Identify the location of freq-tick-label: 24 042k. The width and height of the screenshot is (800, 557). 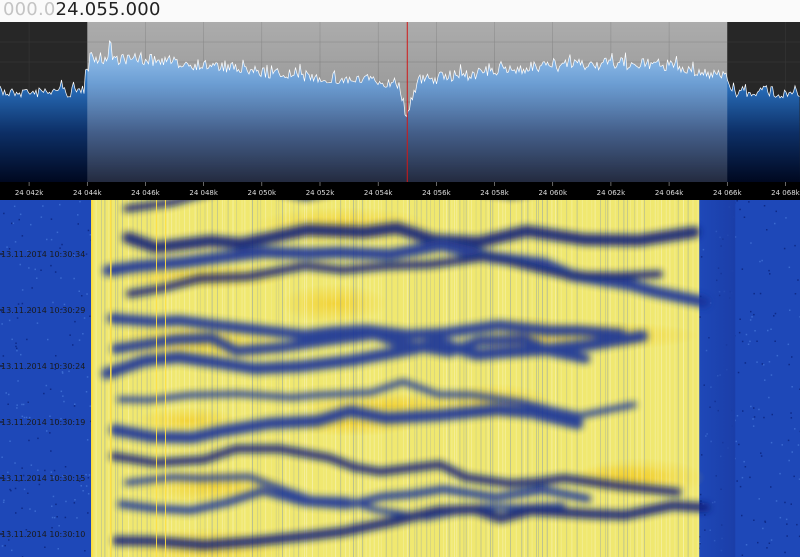
(29, 193).